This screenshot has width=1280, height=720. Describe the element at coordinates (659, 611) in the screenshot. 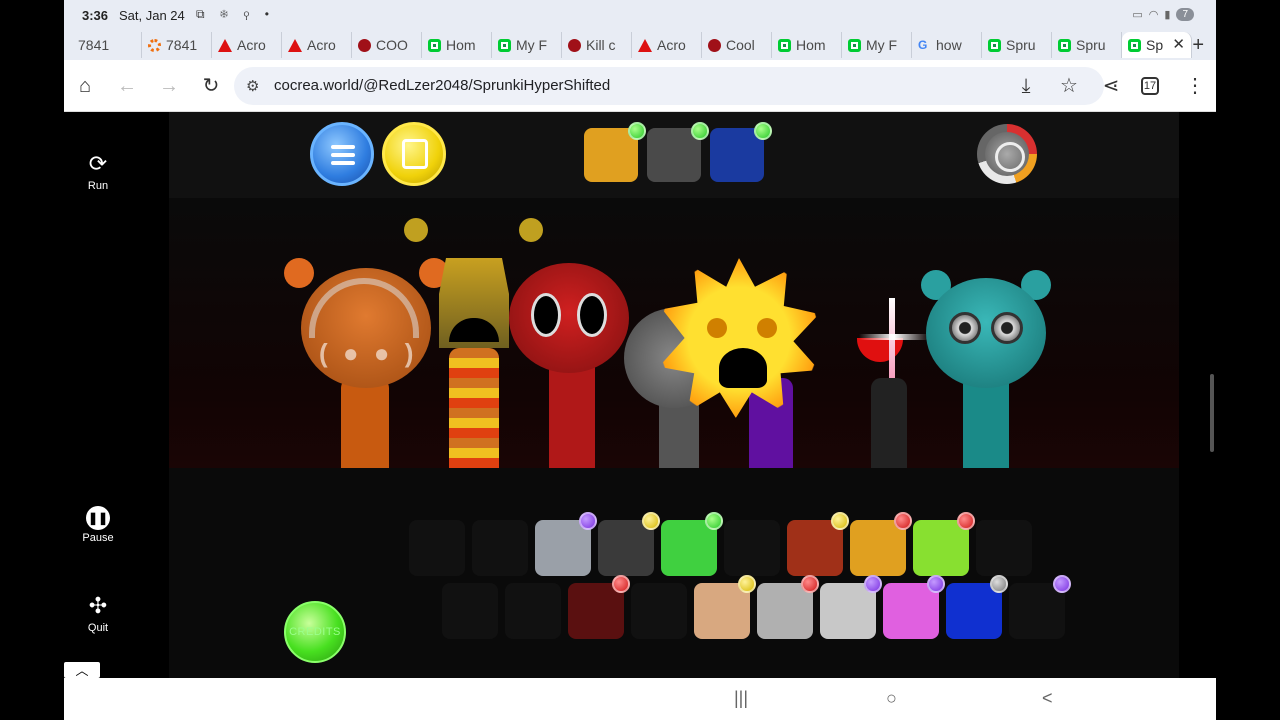

I see `antenna-spikes-slot` at that location.